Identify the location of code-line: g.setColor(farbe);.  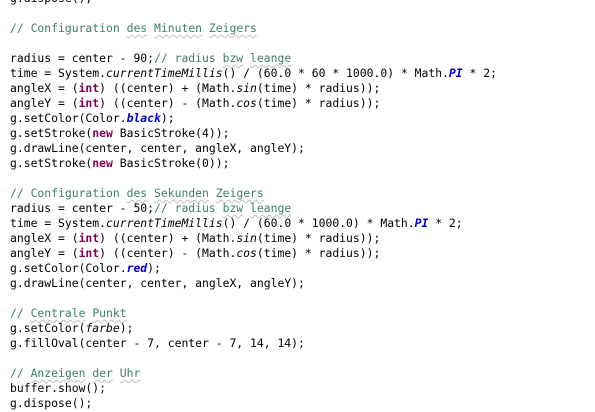
(71, 328).